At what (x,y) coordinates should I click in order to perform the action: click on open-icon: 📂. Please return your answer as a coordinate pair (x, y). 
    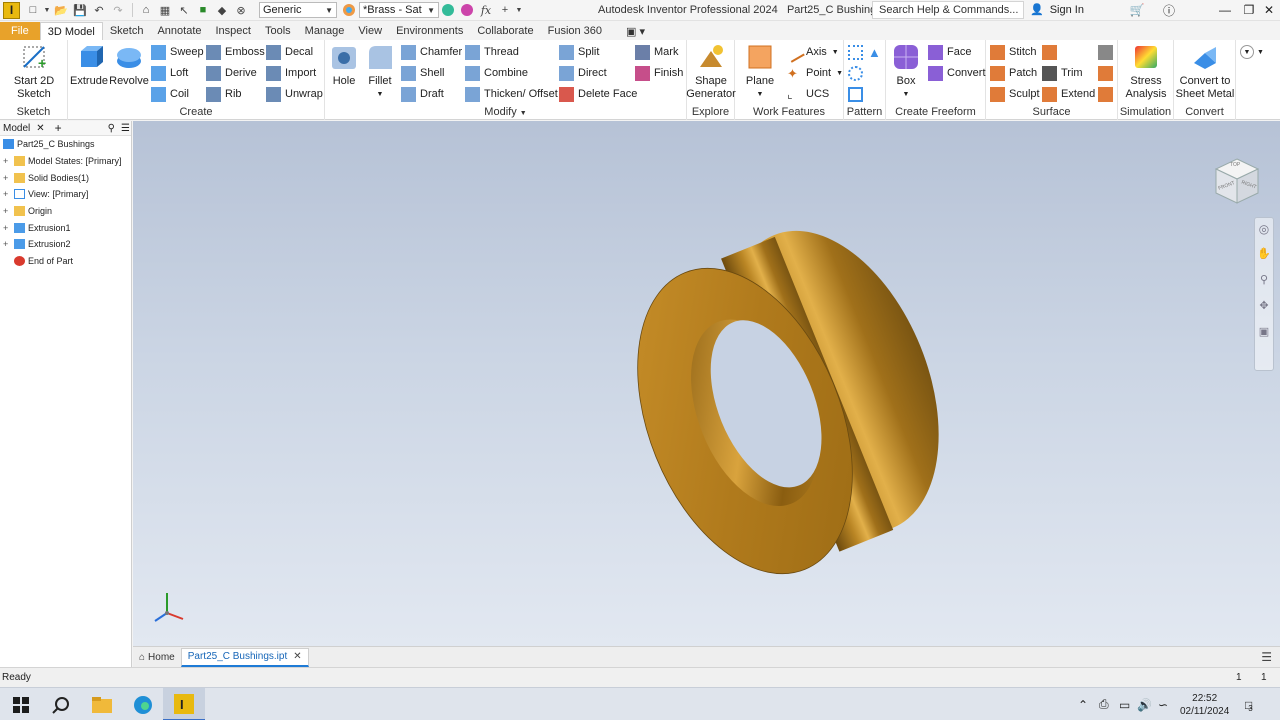
    Looking at the image, I should click on (61, 10).